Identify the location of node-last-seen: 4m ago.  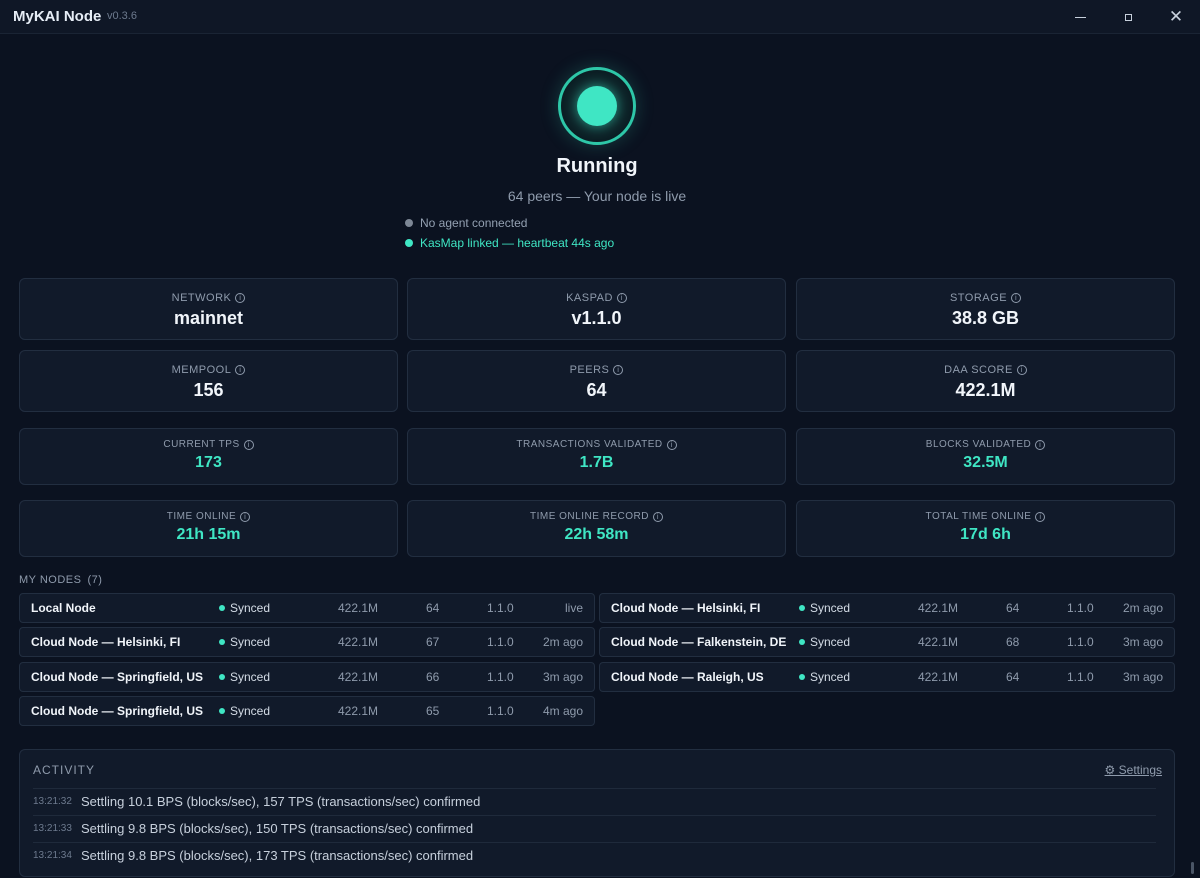
(562, 711).